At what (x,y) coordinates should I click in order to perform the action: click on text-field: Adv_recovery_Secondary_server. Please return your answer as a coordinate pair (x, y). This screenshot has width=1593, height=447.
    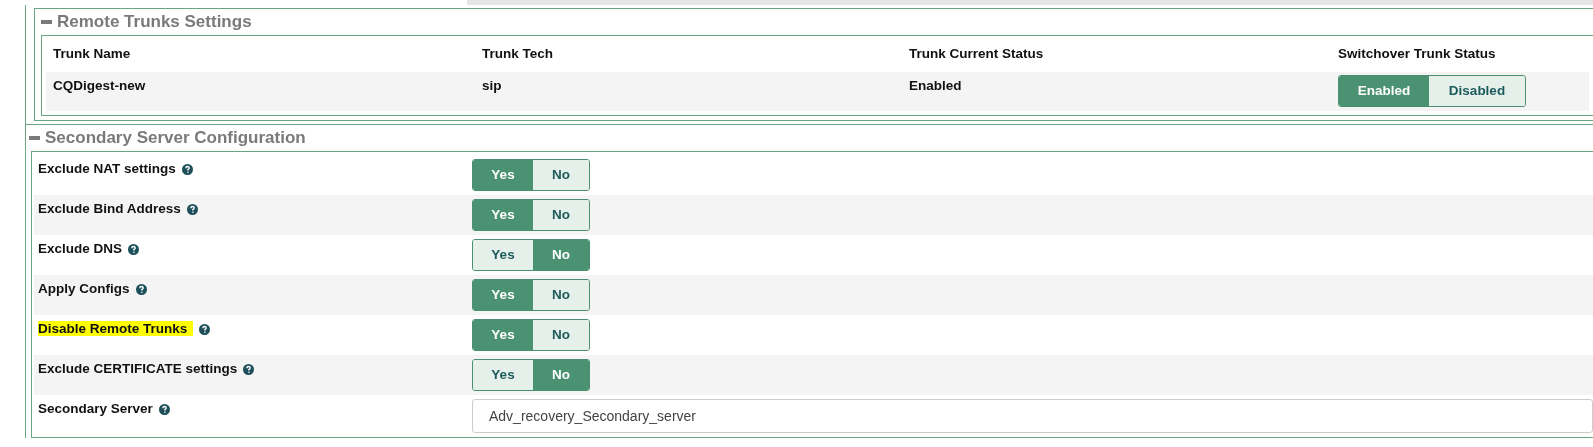
    Looking at the image, I should click on (1032, 416).